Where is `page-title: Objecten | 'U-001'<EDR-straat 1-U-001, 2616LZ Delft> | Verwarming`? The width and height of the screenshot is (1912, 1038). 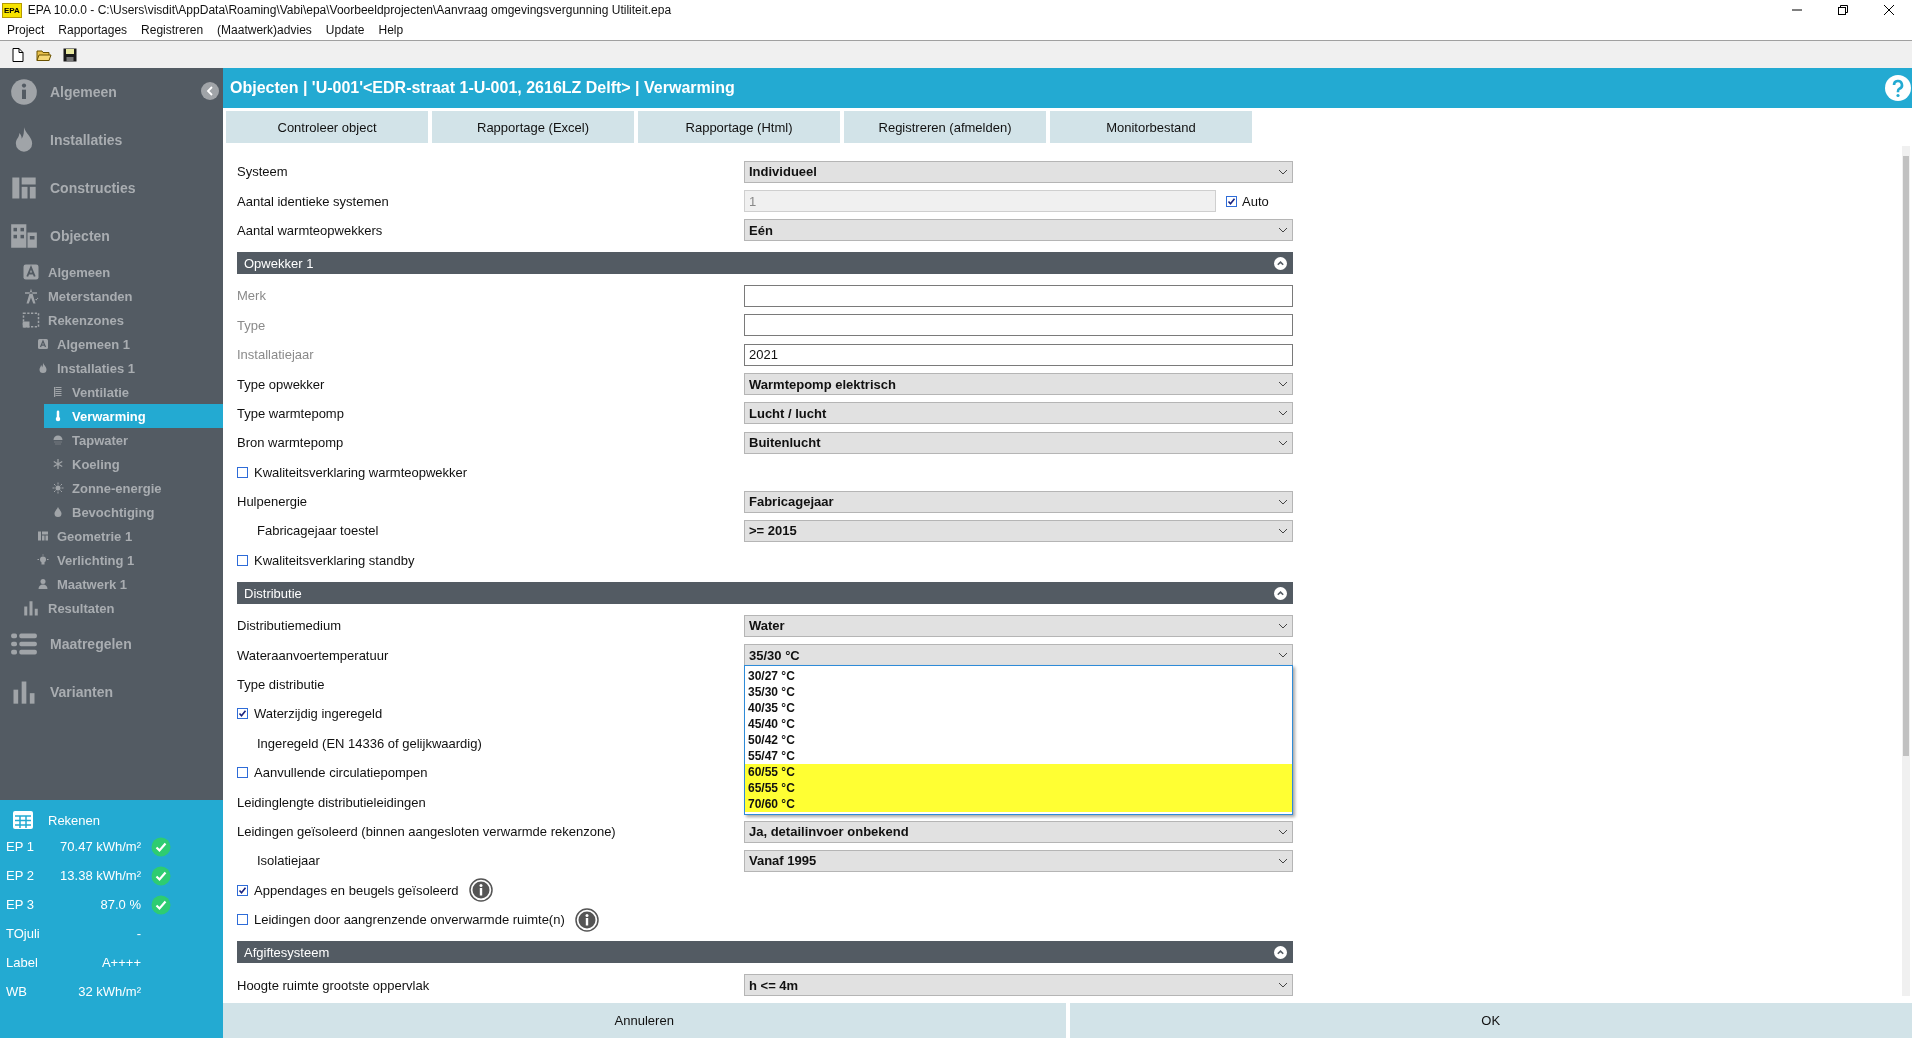
page-title: Objecten | 'U-001'<EDR-straat 1-U-001, 2616LZ Delft> | Verwarming is located at coordinates (483, 88).